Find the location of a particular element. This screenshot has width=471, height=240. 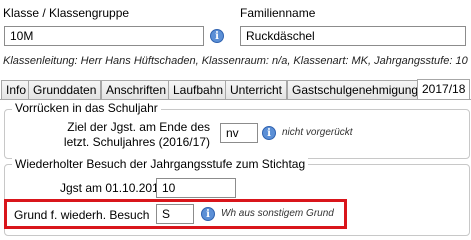

klasse-label: Klasse / Klassengruppe is located at coordinates (66, 13).